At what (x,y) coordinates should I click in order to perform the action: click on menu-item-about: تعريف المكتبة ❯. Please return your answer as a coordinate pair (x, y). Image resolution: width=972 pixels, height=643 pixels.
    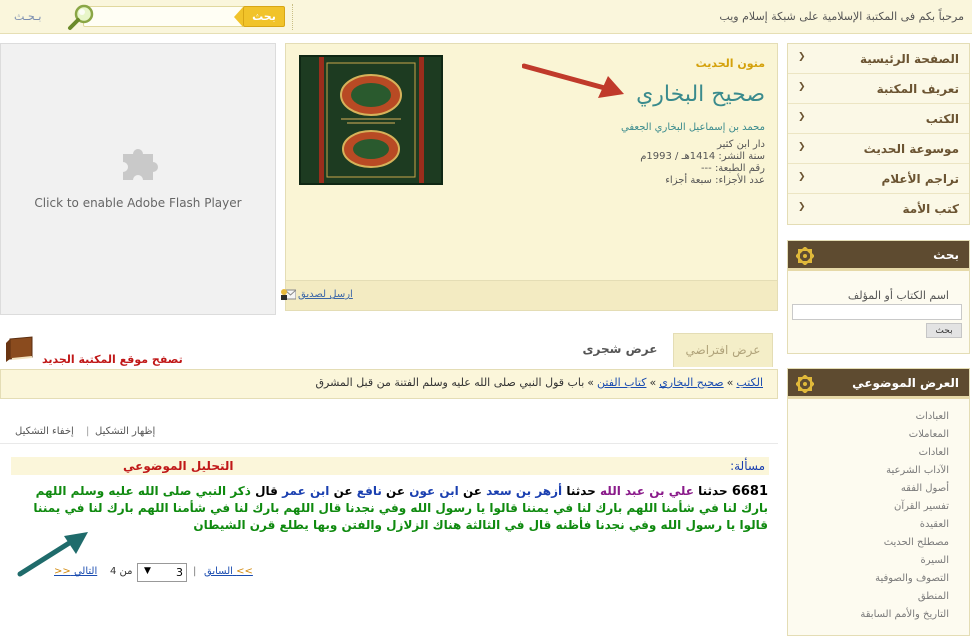
    Looking at the image, I should click on (878, 89).